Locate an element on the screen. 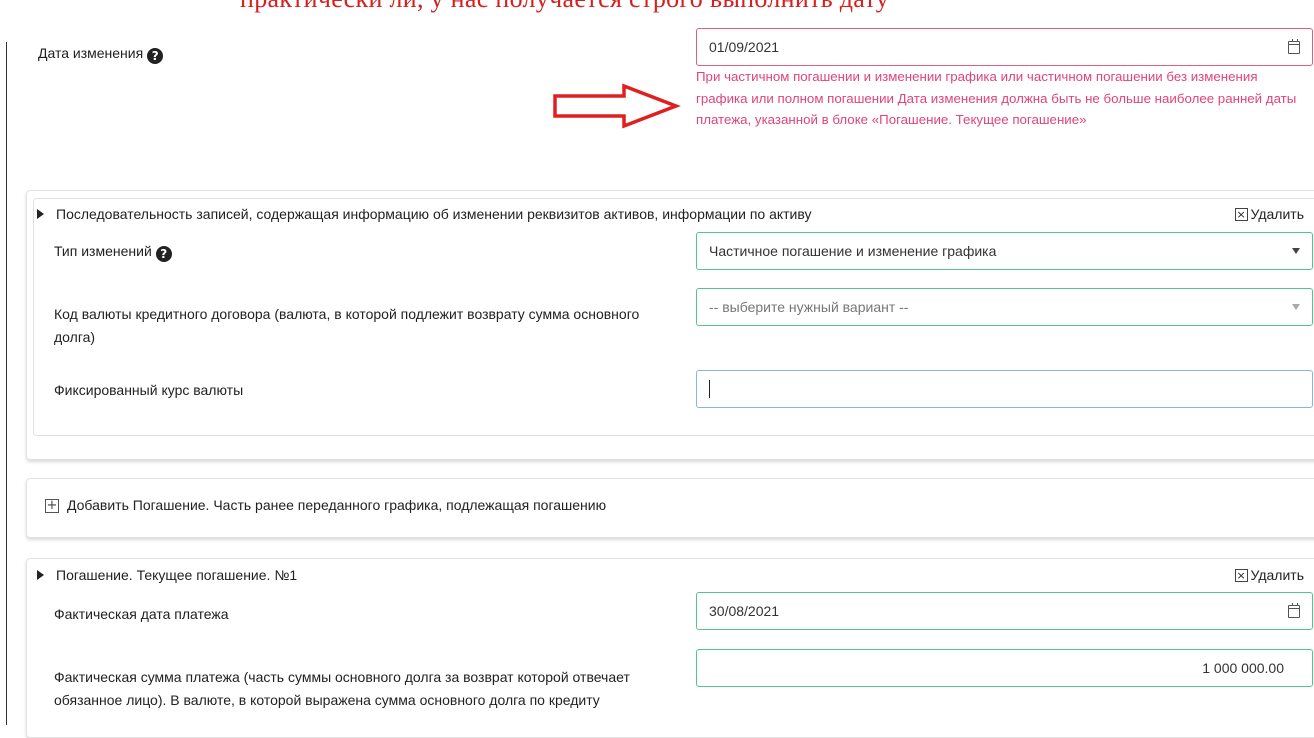 The width and height of the screenshot is (1314, 738). repayment-section-title: Погашение. Текущее погашение. №1 is located at coordinates (177, 575).